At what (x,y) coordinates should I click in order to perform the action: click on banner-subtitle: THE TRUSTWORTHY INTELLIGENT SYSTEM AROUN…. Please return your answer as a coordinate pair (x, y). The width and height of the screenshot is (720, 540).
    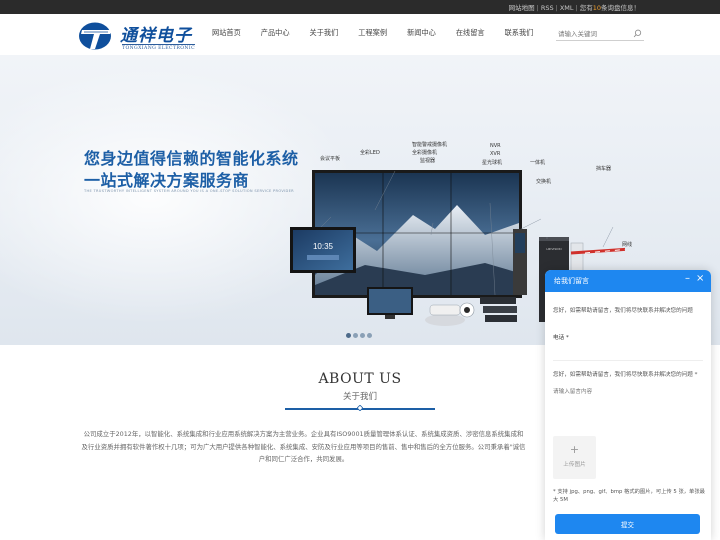
    Looking at the image, I should click on (189, 191).